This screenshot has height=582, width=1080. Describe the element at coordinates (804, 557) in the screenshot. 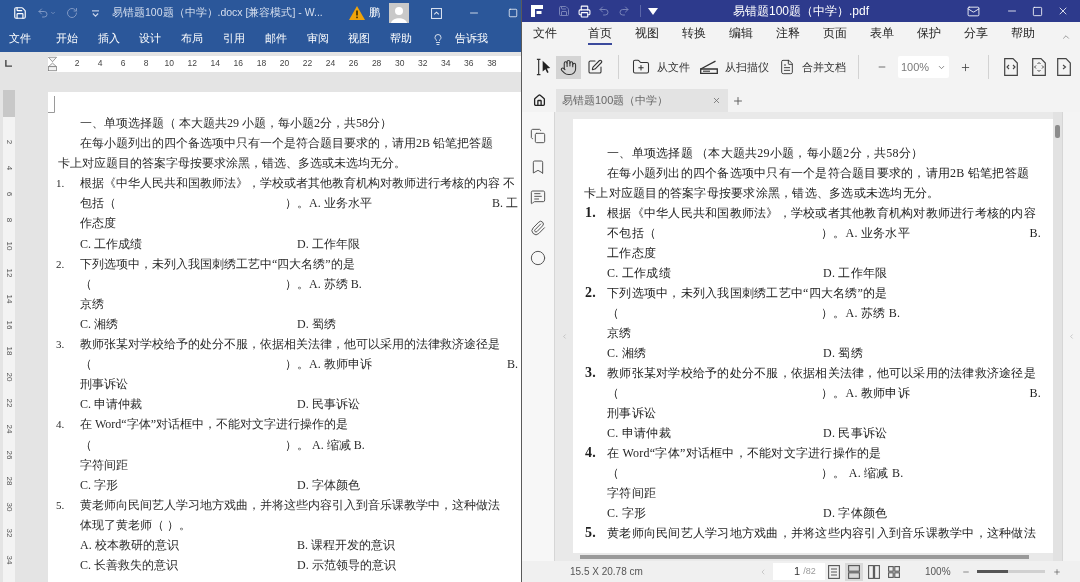

I see `horizontal-scrollbar-thumb` at that location.